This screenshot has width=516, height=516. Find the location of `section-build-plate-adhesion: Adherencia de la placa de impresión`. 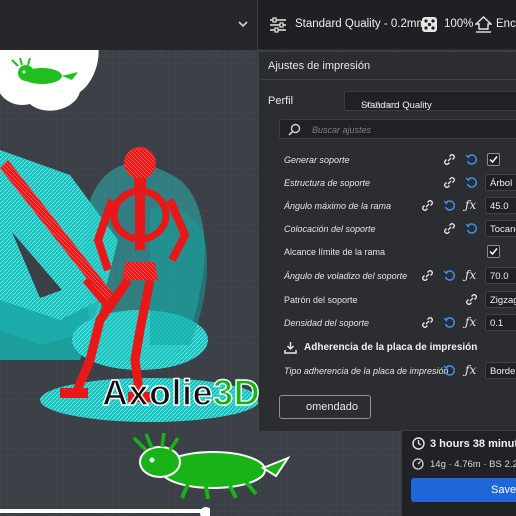

section-build-plate-adhesion: Adherencia de la placa de impresión is located at coordinates (400, 348).